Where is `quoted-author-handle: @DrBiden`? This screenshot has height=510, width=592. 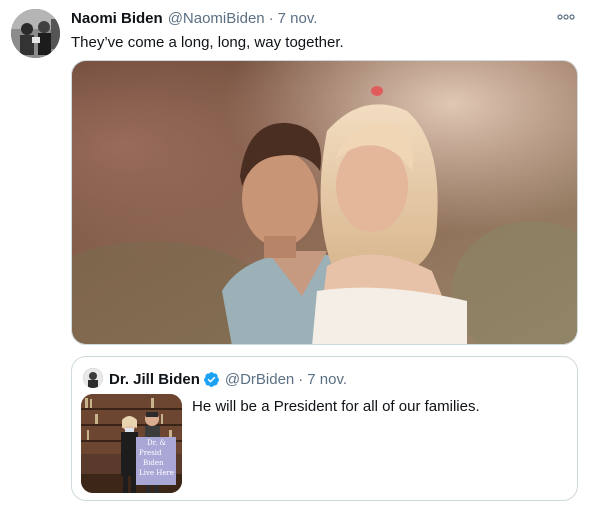
quoted-author-handle: @DrBiden is located at coordinates (259, 379).